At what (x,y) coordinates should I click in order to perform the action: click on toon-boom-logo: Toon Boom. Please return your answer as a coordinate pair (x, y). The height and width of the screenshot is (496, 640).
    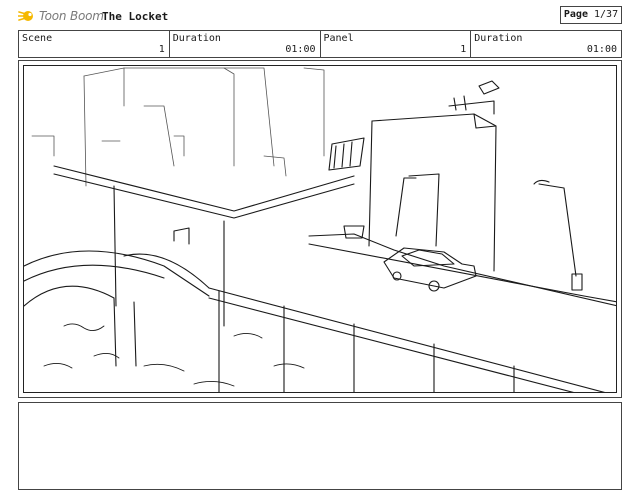
    Looking at the image, I should click on (61, 16).